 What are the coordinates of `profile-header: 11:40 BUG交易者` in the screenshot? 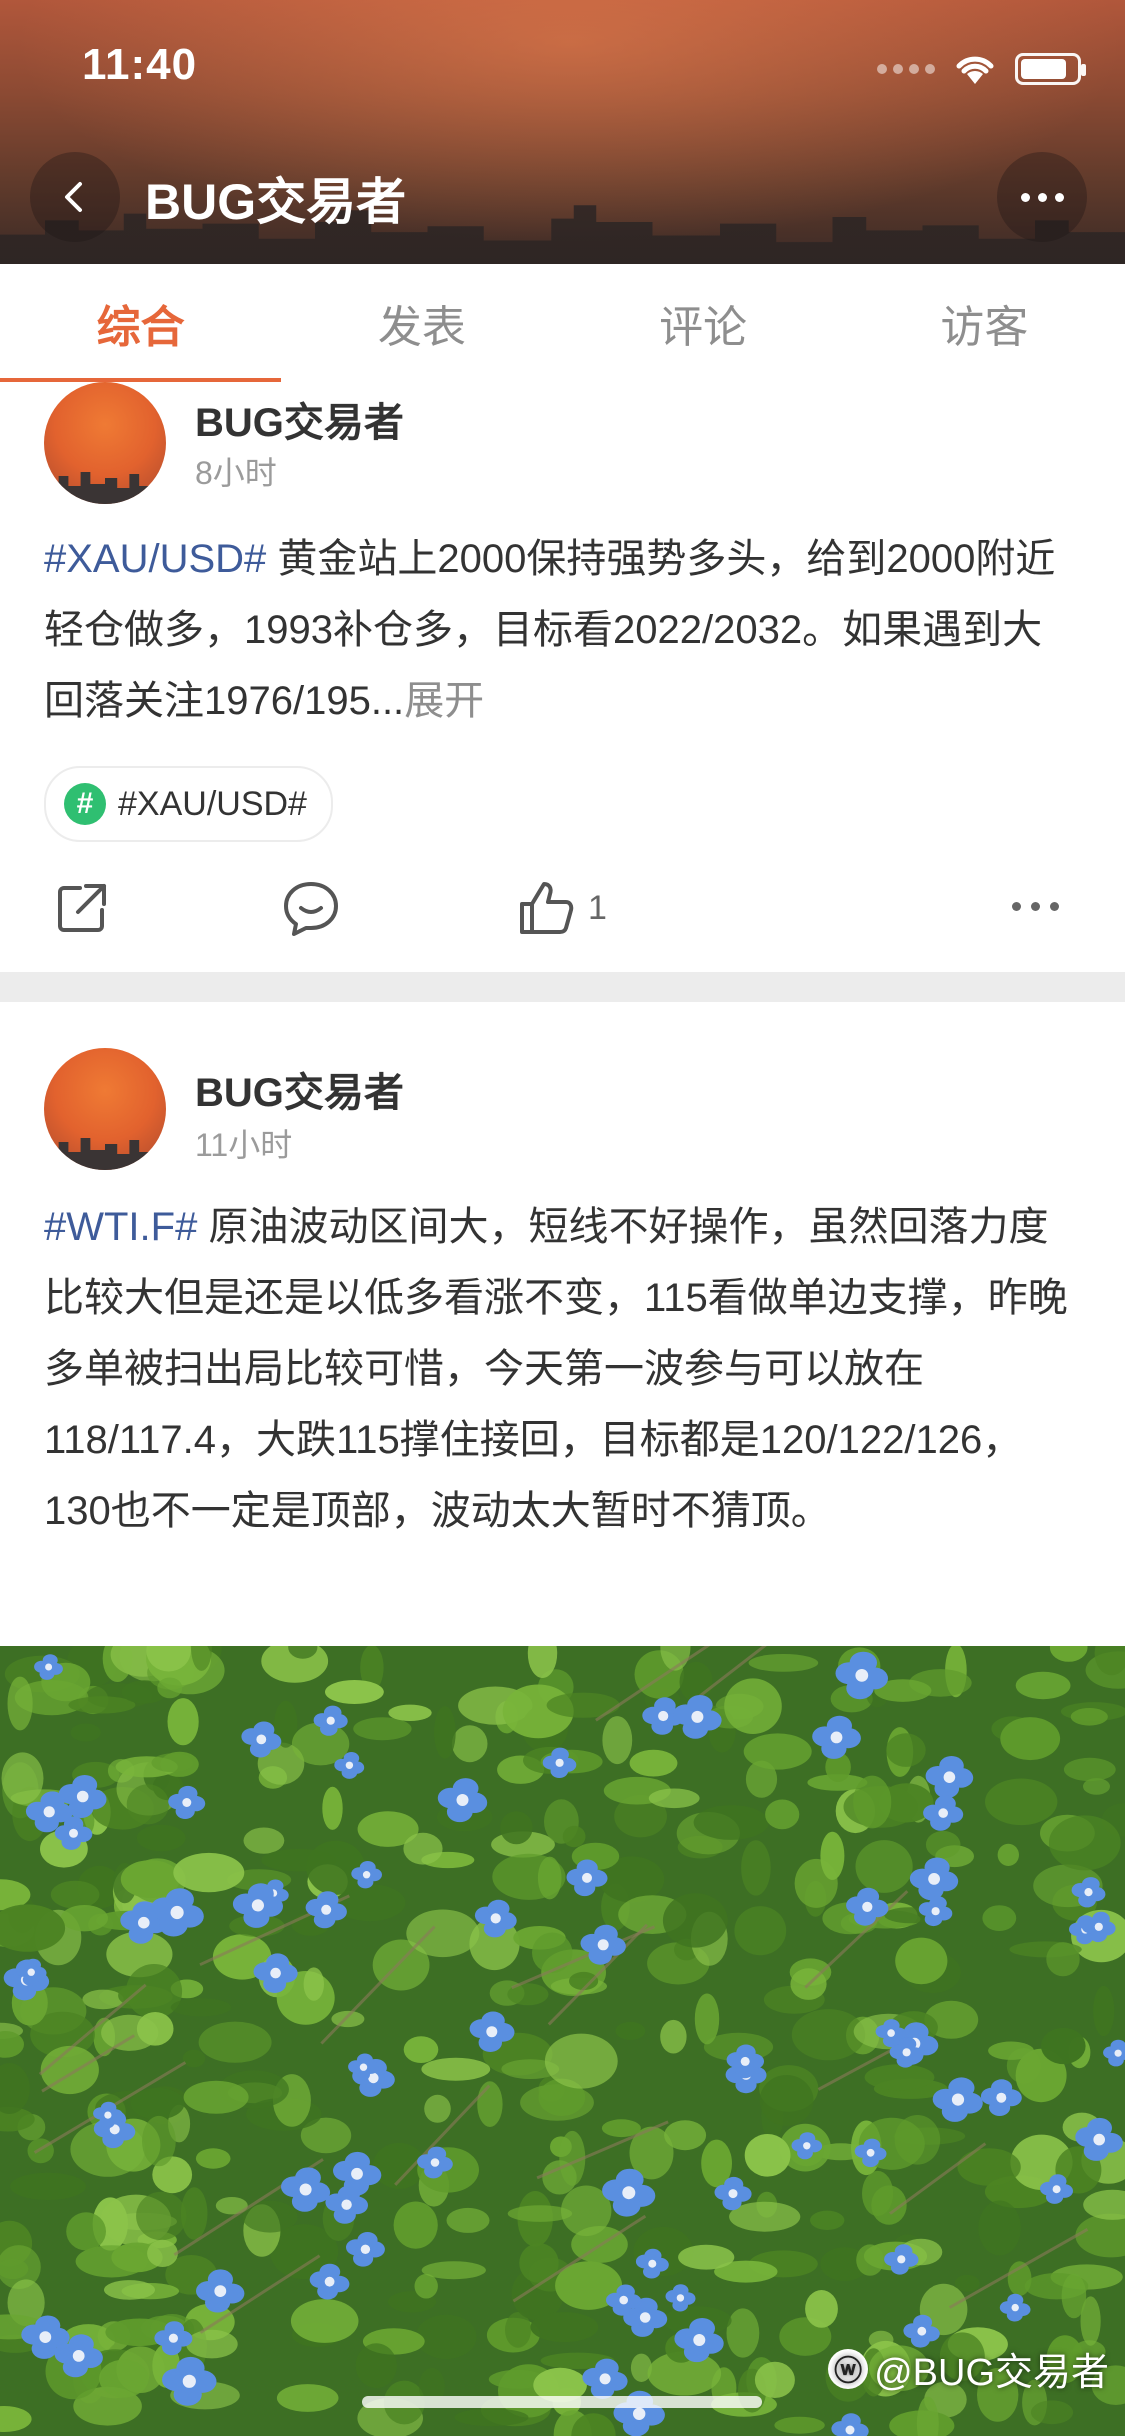 It's located at (562, 132).